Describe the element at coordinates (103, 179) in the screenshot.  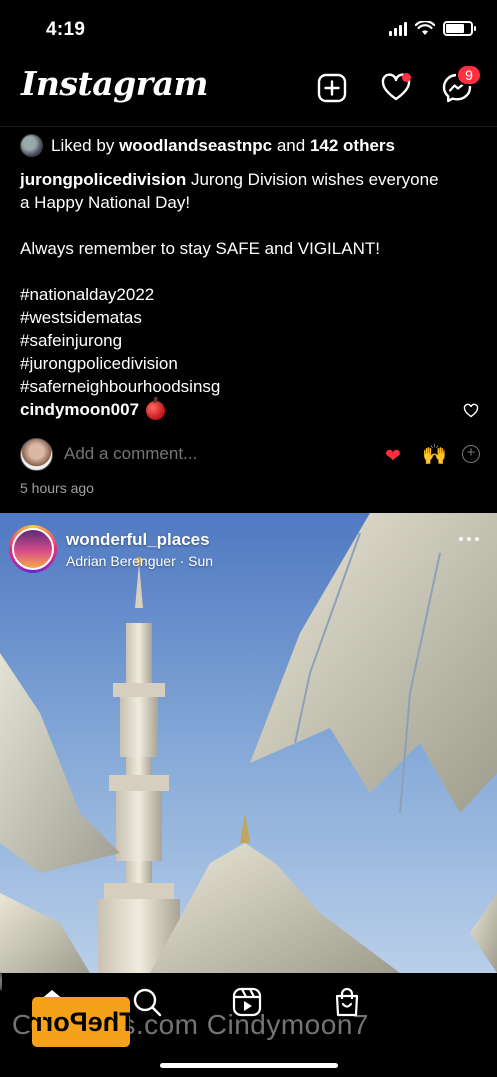
I see `caption-username: jurongpolicedivision` at that location.